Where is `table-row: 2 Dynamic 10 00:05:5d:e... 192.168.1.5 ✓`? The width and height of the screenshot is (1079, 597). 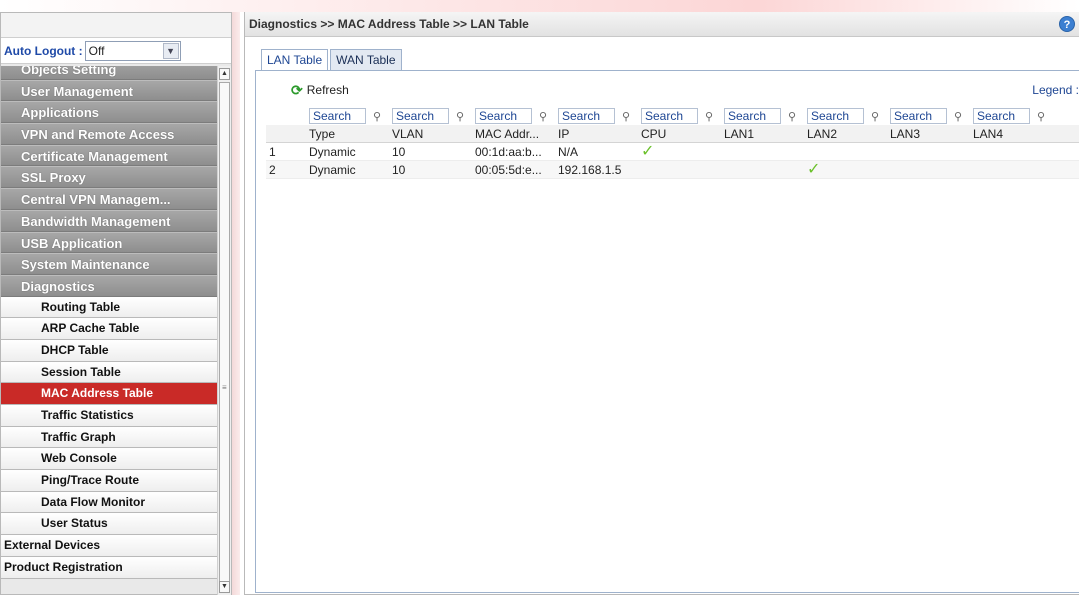
table-row: 2 Dynamic 10 00:05:5d:e... 192.168.1.5 ✓ is located at coordinates (672, 170).